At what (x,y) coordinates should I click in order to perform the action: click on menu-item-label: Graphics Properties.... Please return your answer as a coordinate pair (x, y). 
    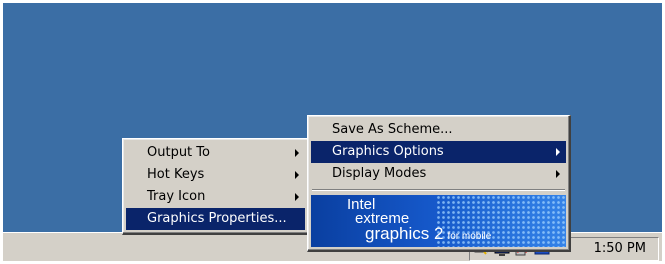
    Looking at the image, I should click on (217, 218).